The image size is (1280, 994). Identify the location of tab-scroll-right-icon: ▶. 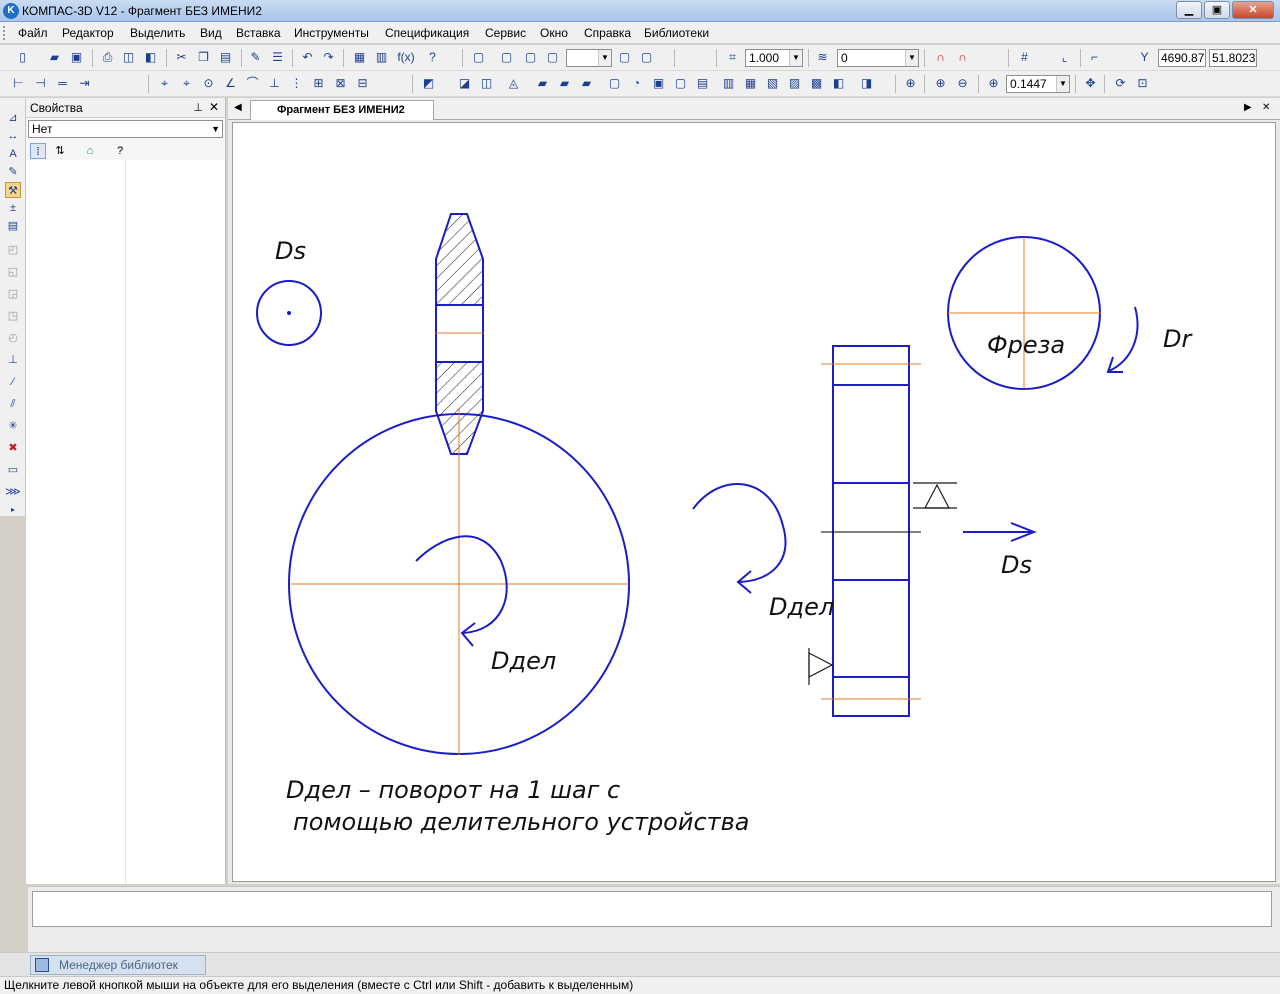
(1248, 107).